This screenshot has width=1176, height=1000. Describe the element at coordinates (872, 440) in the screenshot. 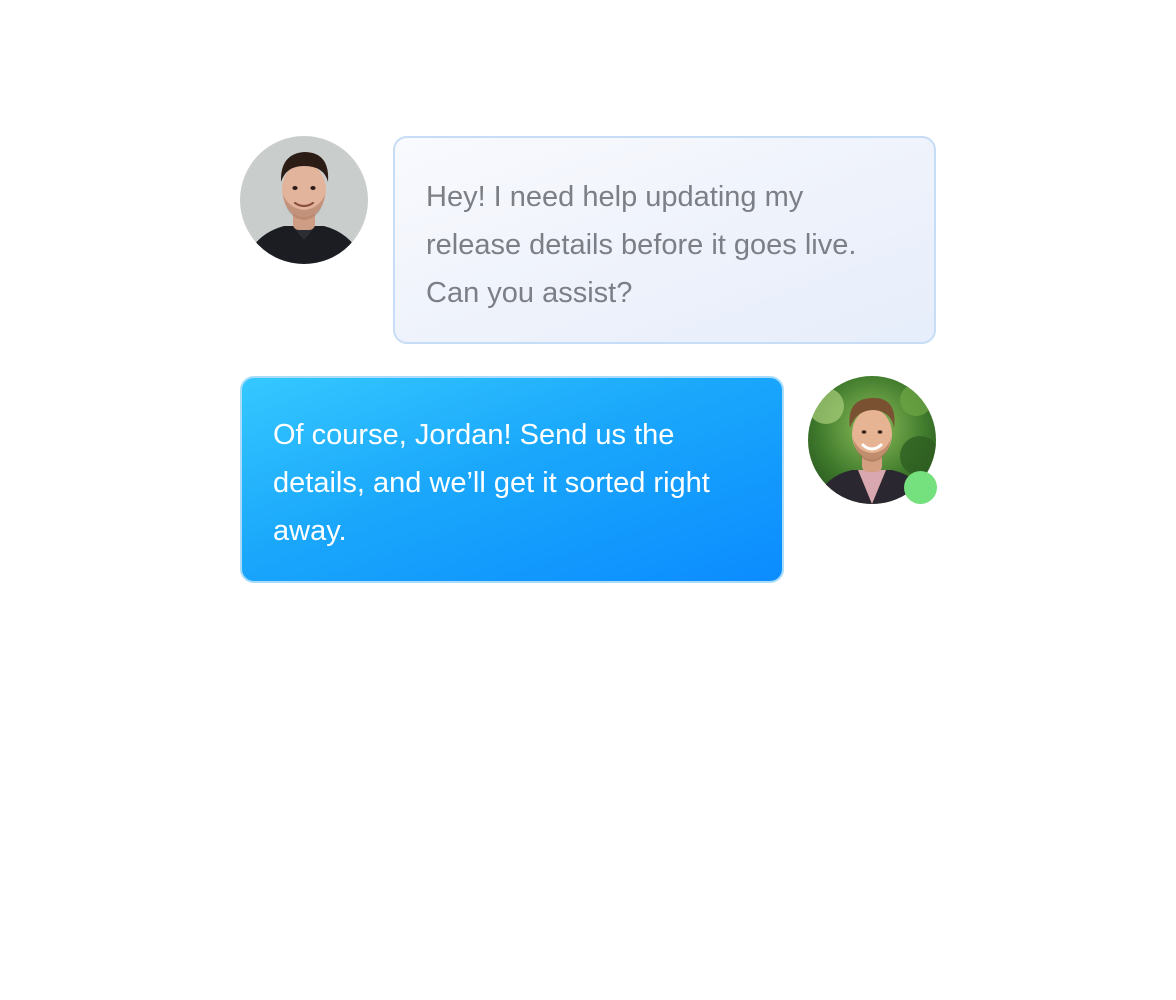

I see `agent-avatar` at that location.